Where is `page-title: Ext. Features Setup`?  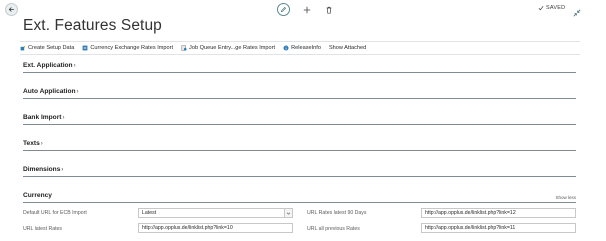 page-title: Ext. Features Setup is located at coordinates (92, 25).